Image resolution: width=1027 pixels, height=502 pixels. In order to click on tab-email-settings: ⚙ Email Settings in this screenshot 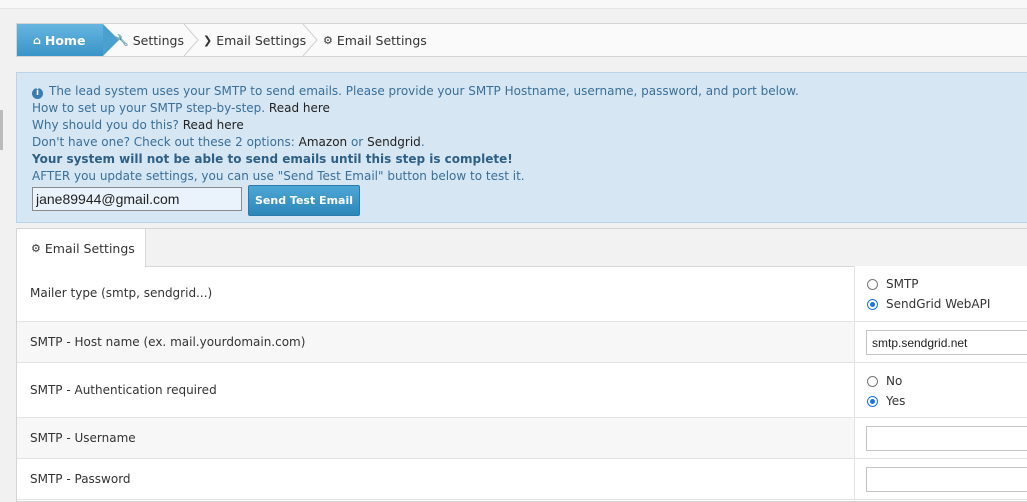, I will do `click(81, 248)`.